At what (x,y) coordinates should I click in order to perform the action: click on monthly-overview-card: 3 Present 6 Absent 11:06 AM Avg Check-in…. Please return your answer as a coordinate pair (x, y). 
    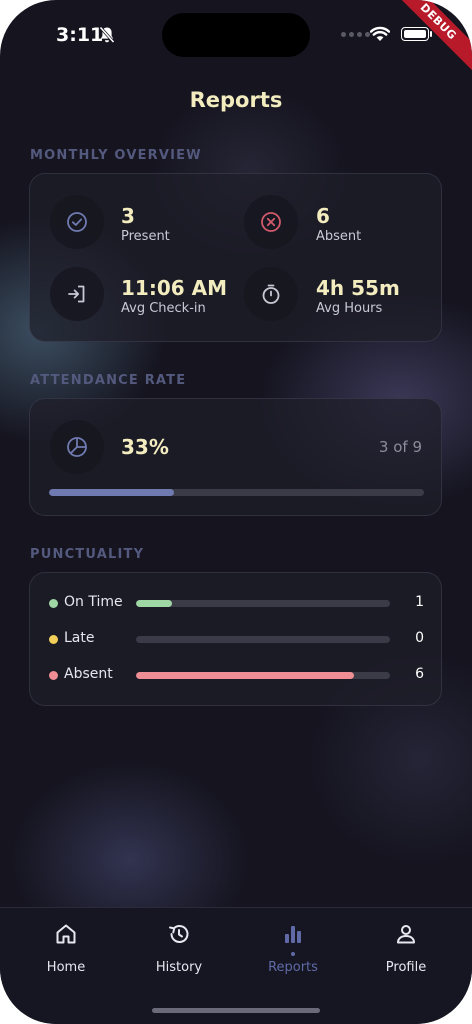
    Looking at the image, I should click on (235, 257).